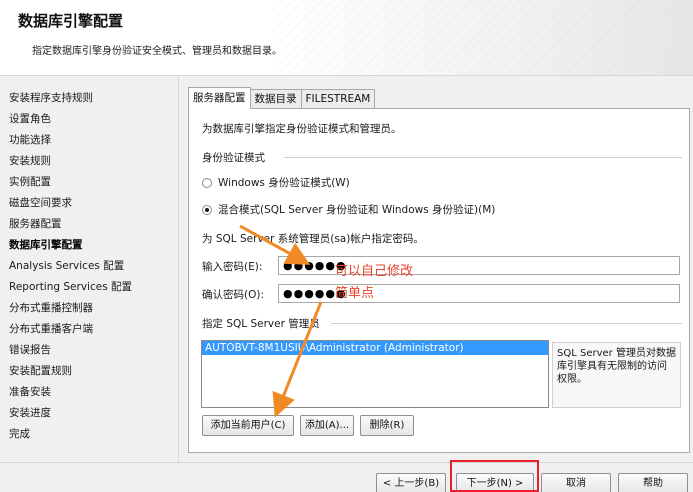 The height and width of the screenshot is (492, 693). What do you see at coordinates (297, 359) in the screenshot?
I see `arrow-to-add-user-icon` at bounding box center [297, 359].